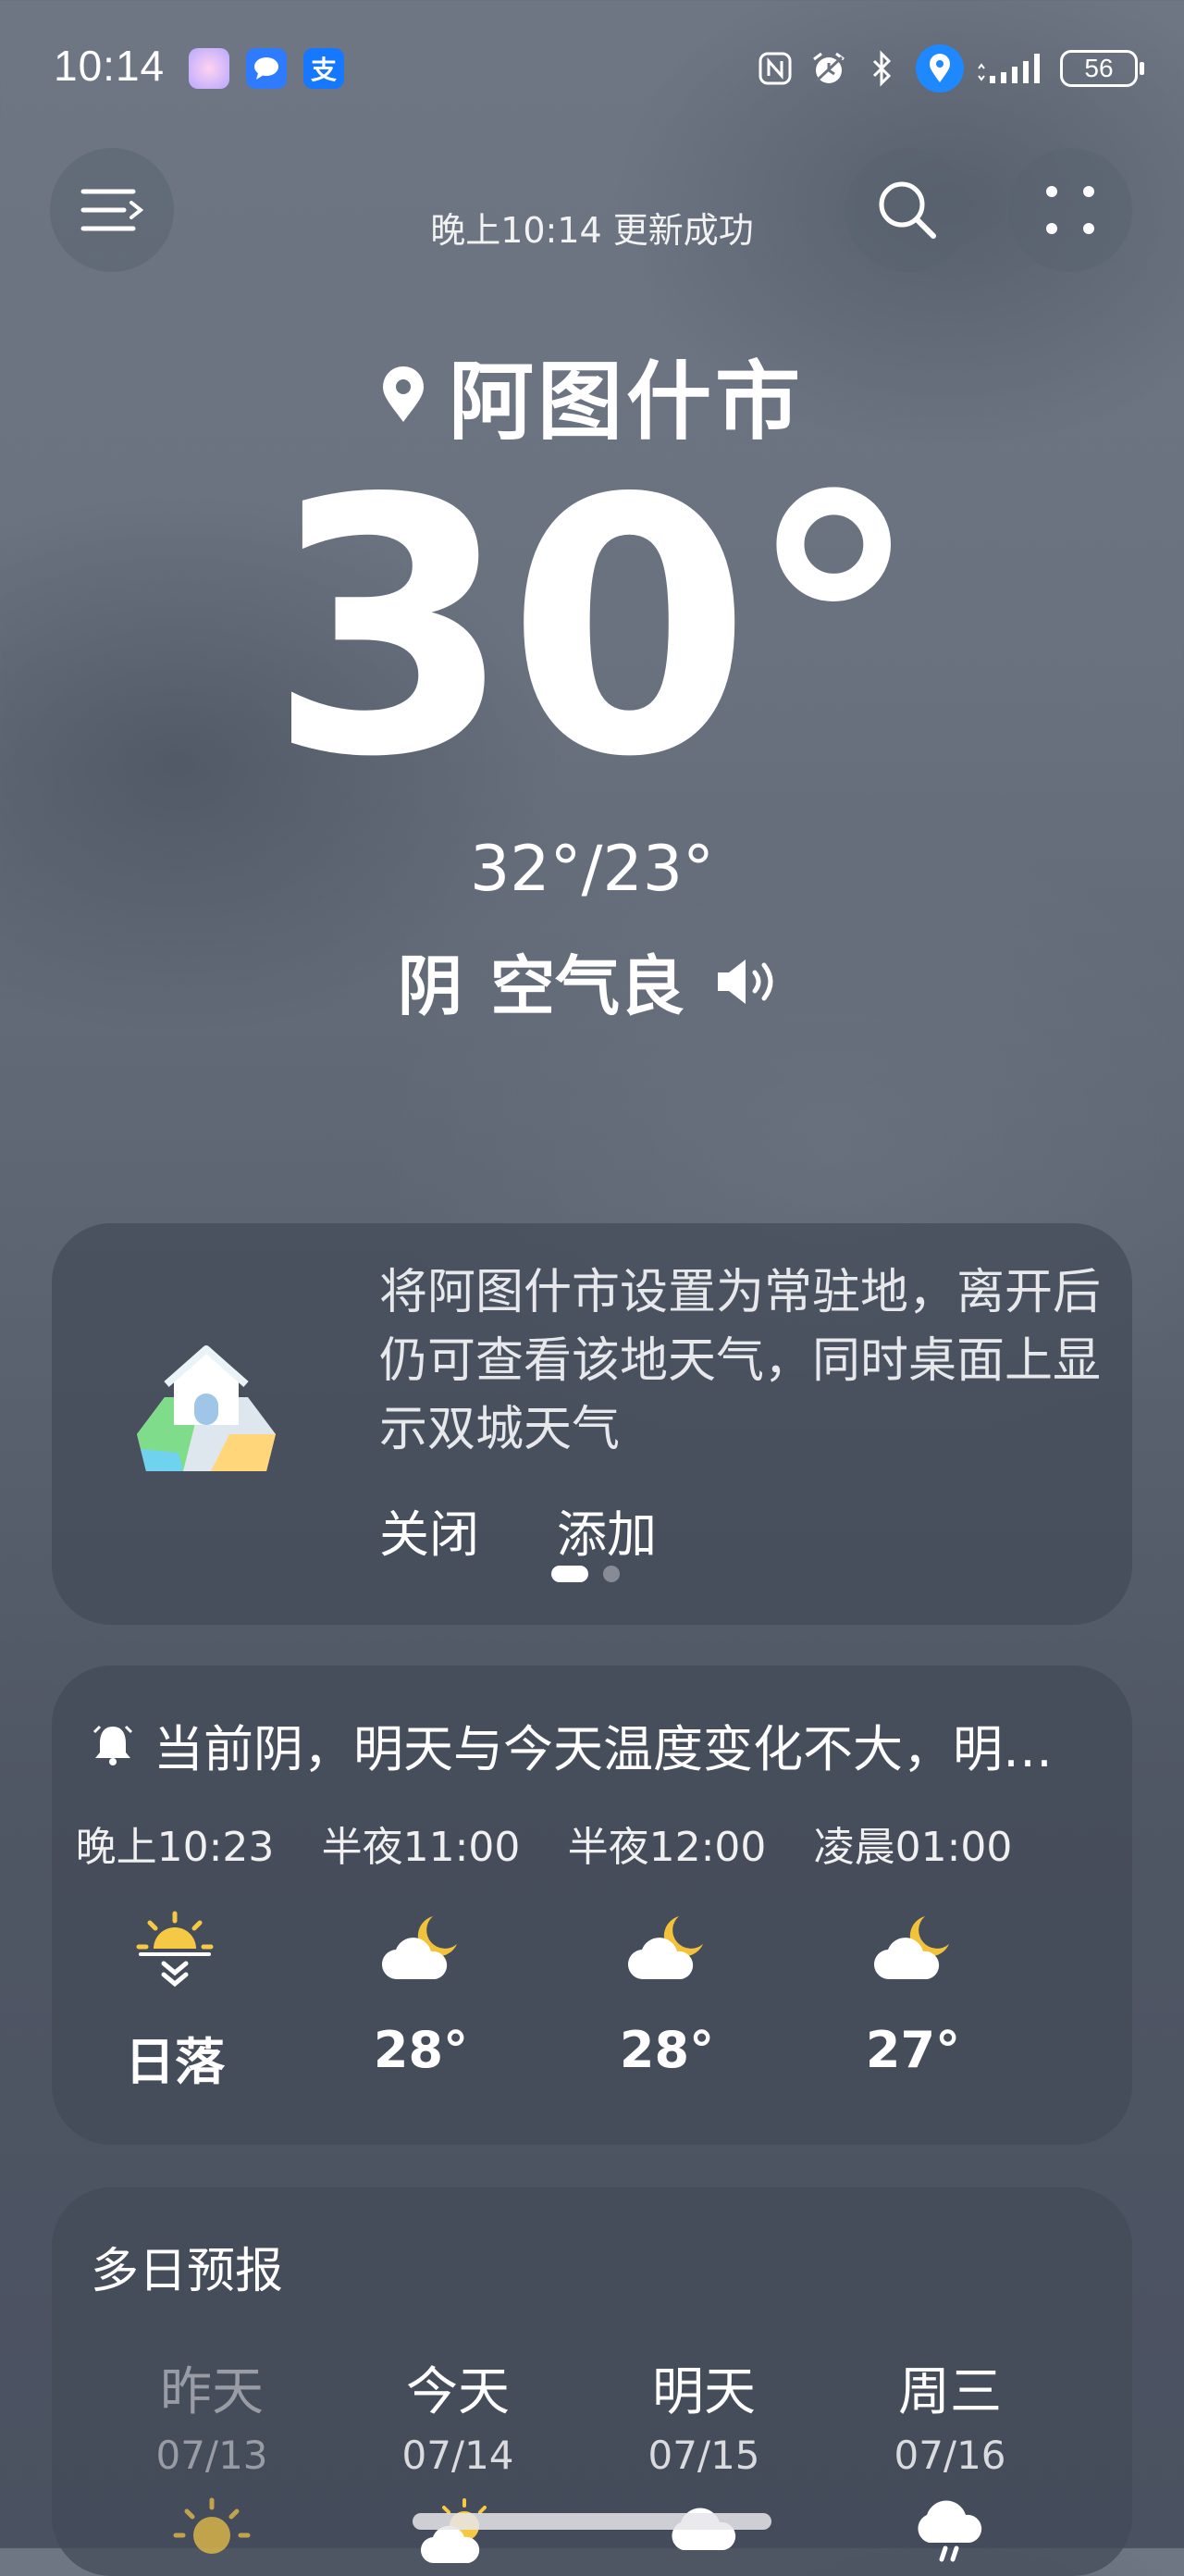  I want to click on bell-icon, so click(113, 1745).